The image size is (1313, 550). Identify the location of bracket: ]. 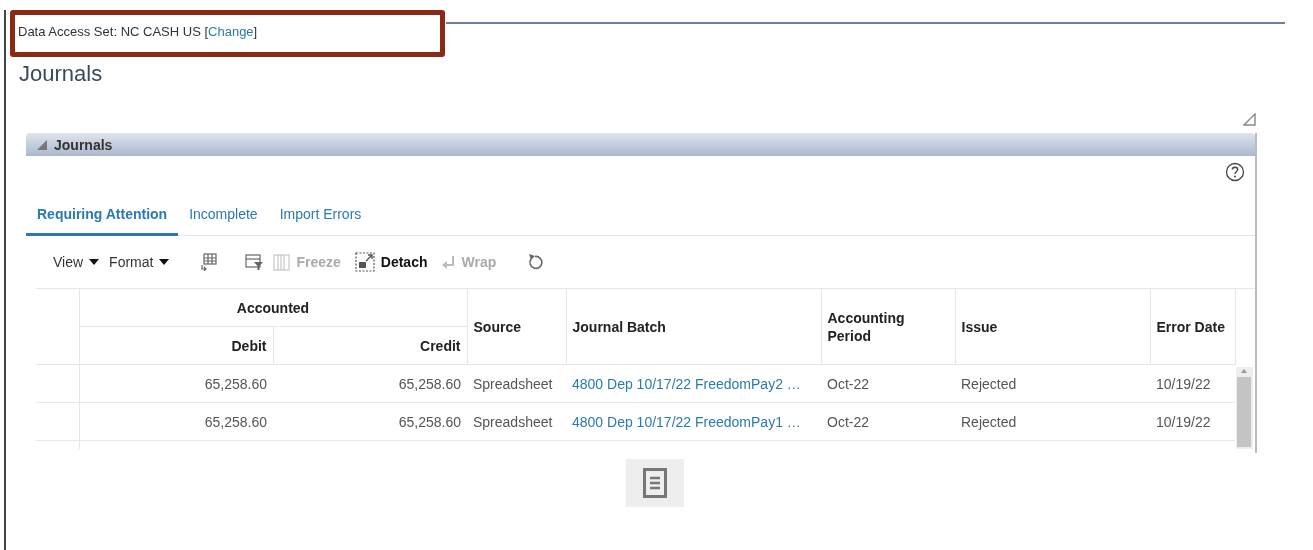
(255, 31).